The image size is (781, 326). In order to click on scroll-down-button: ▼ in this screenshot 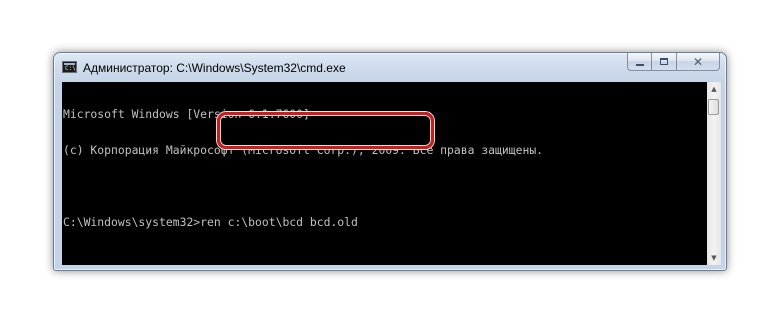, I will do `click(714, 258)`.